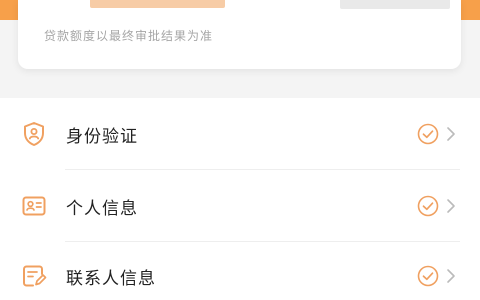 The width and height of the screenshot is (480, 300). Describe the element at coordinates (34, 134) in the screenshot. I see `shield-user-icon` at that location.